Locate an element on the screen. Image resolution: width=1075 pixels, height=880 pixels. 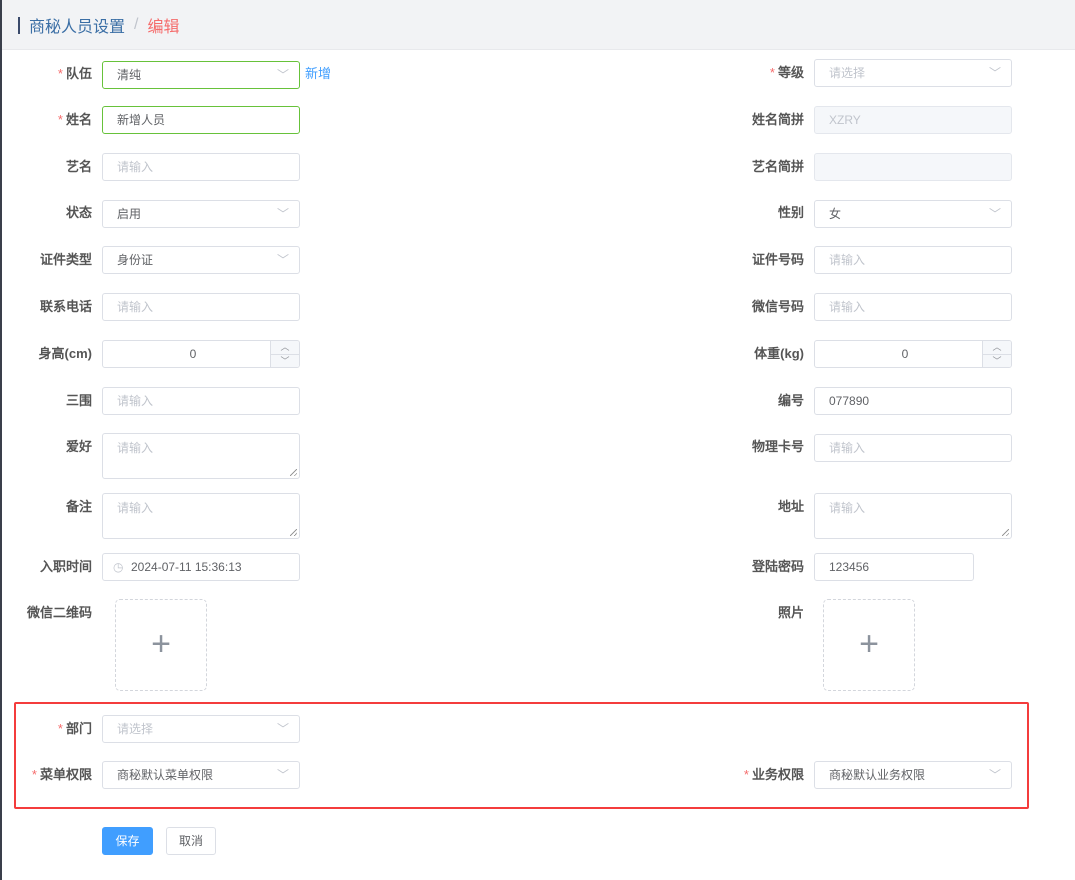
team-value: 清纯 is located at coordinates (129, 75).